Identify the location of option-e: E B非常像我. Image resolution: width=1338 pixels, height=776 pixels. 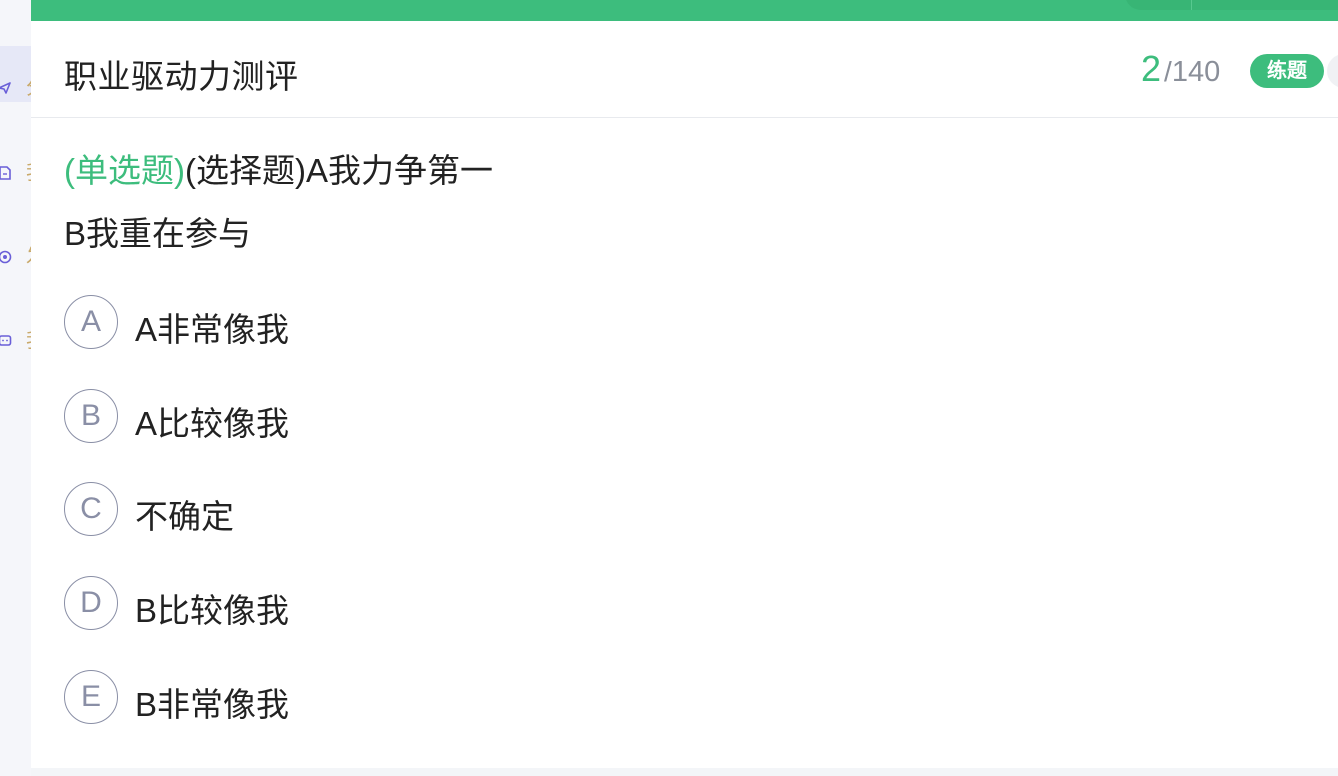
(364, 698).